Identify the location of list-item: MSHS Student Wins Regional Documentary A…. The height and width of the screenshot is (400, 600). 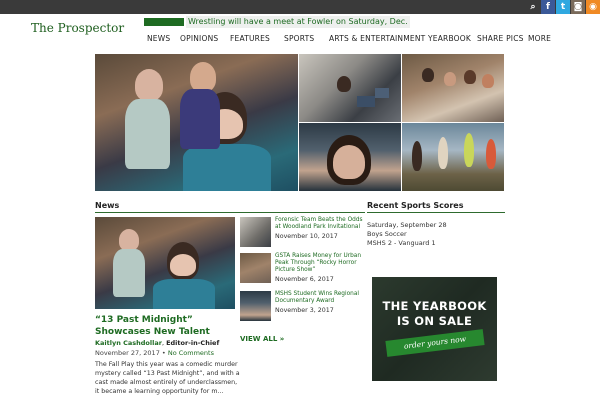
(302, 307).